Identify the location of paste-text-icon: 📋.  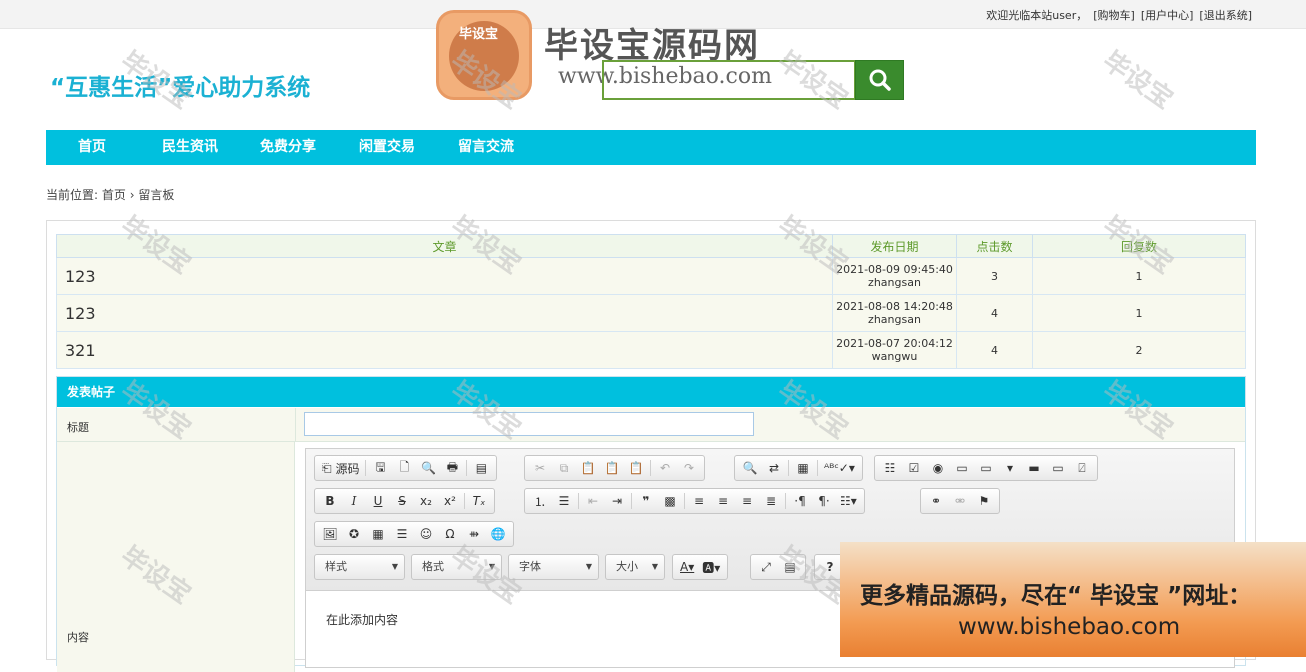
(612, 468).